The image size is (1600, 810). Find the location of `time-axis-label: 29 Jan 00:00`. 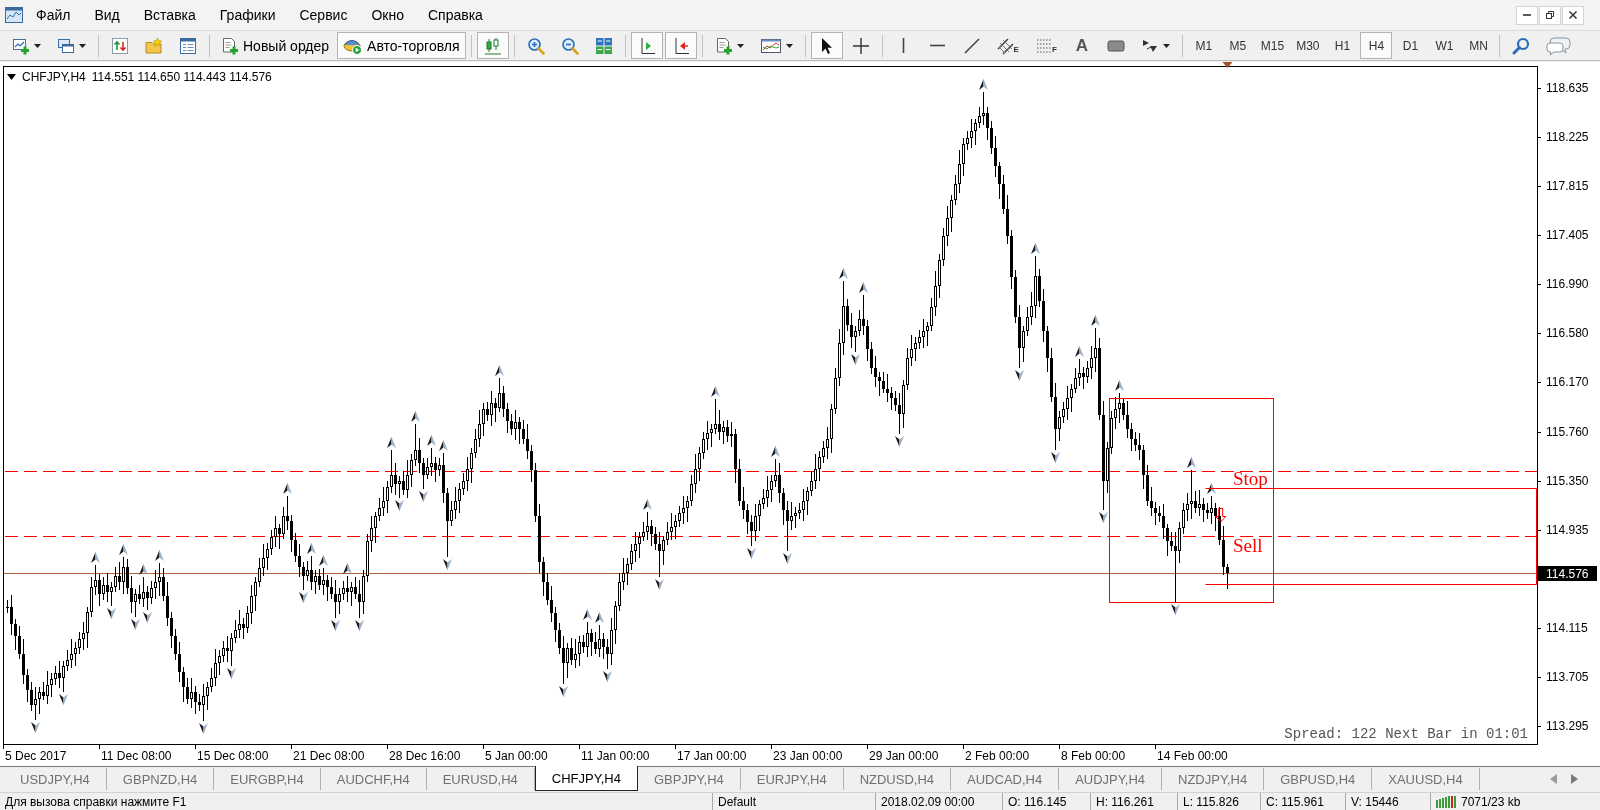

time-axis-label: 29 Jan 00:00 is located at coordinates (904, 756).